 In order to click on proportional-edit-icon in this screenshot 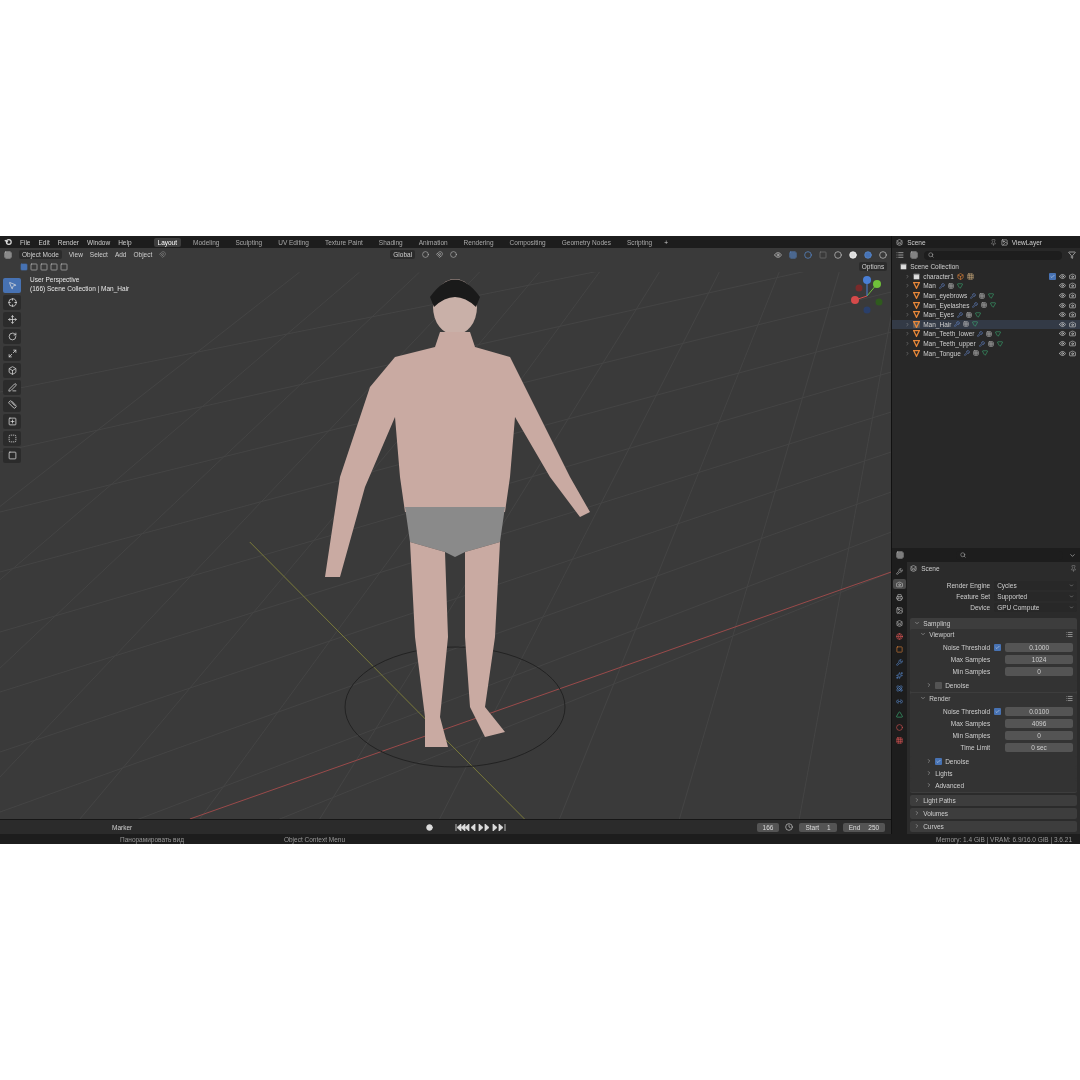, I will do `click(454, 254)`.